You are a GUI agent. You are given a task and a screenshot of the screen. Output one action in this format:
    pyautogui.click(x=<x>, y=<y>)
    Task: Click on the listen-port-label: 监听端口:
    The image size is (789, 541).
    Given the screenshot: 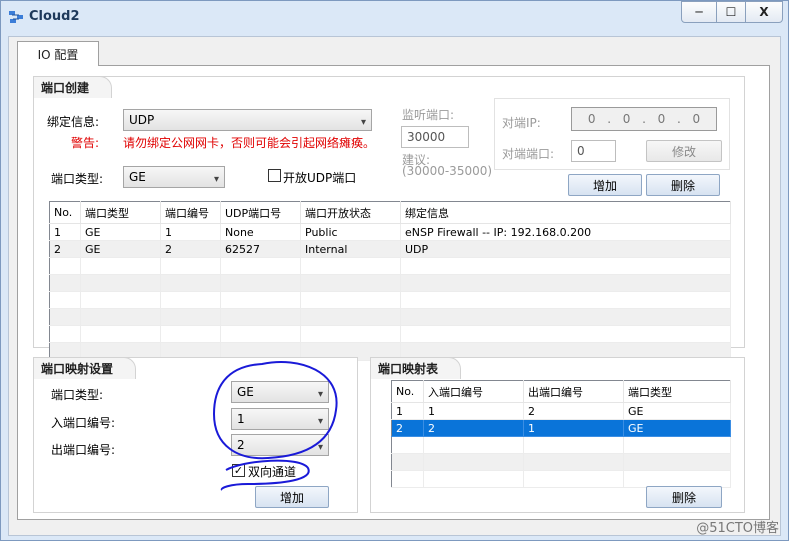 What is the action you would take?
    pyautogui.click(x=428, y=115)
    